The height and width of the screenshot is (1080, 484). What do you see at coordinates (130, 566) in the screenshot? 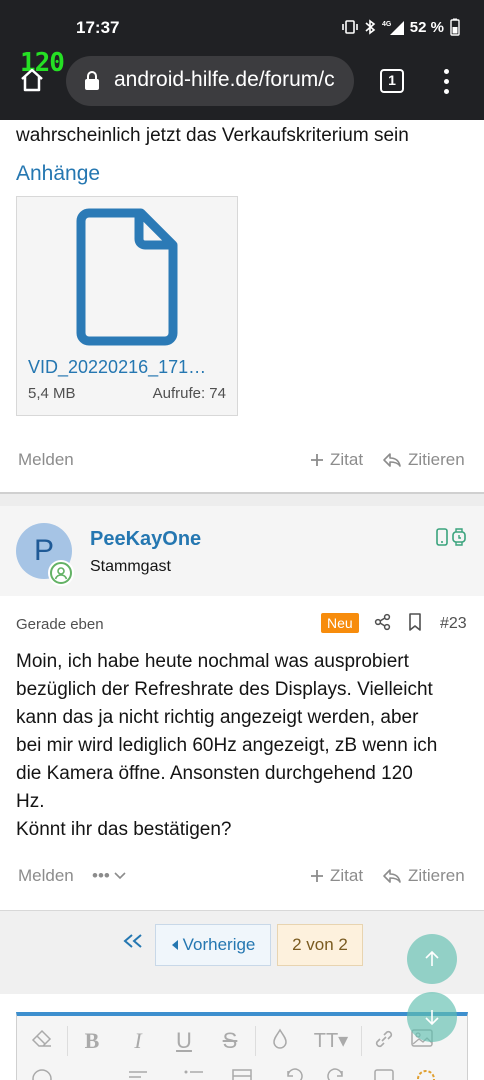
I see `user-title: Stammgast` at bounding box center [130, 566].